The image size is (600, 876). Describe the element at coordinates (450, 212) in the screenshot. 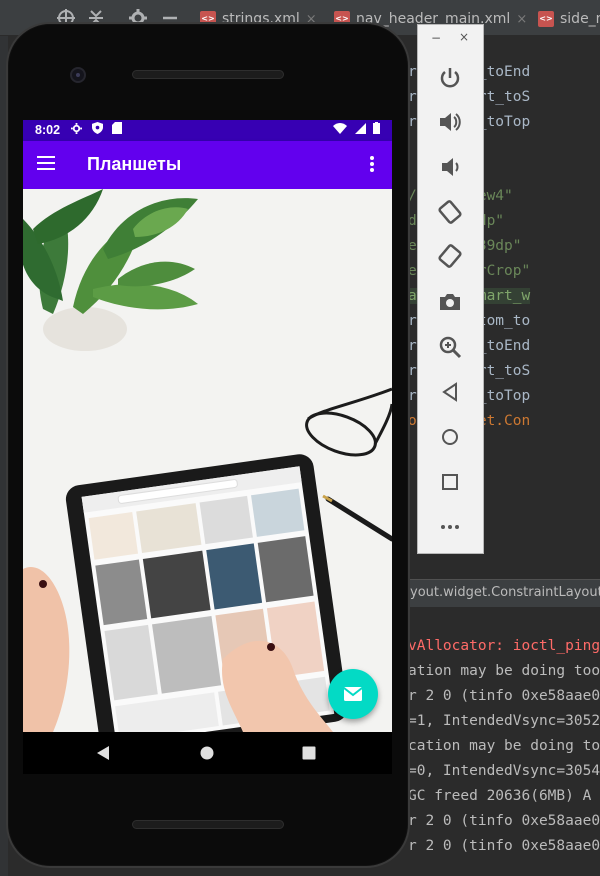

I see `rotate-left-icon` at that location.